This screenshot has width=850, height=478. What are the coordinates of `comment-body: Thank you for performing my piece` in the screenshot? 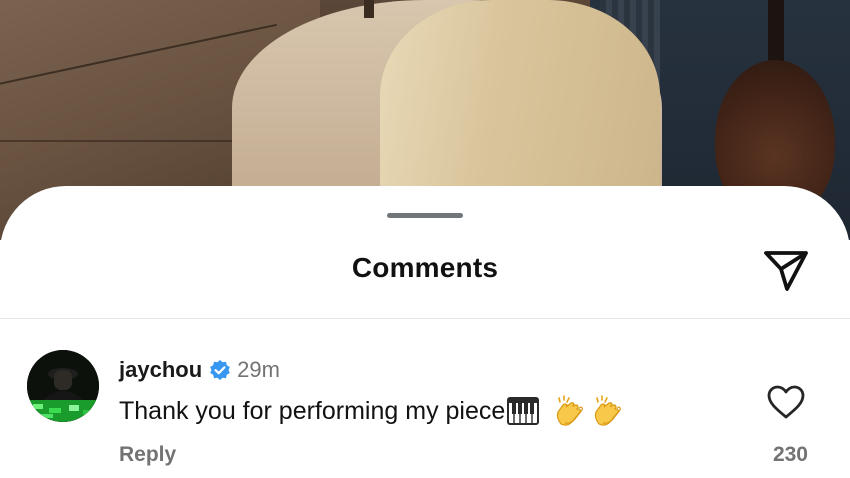 It's located at (372, 411).